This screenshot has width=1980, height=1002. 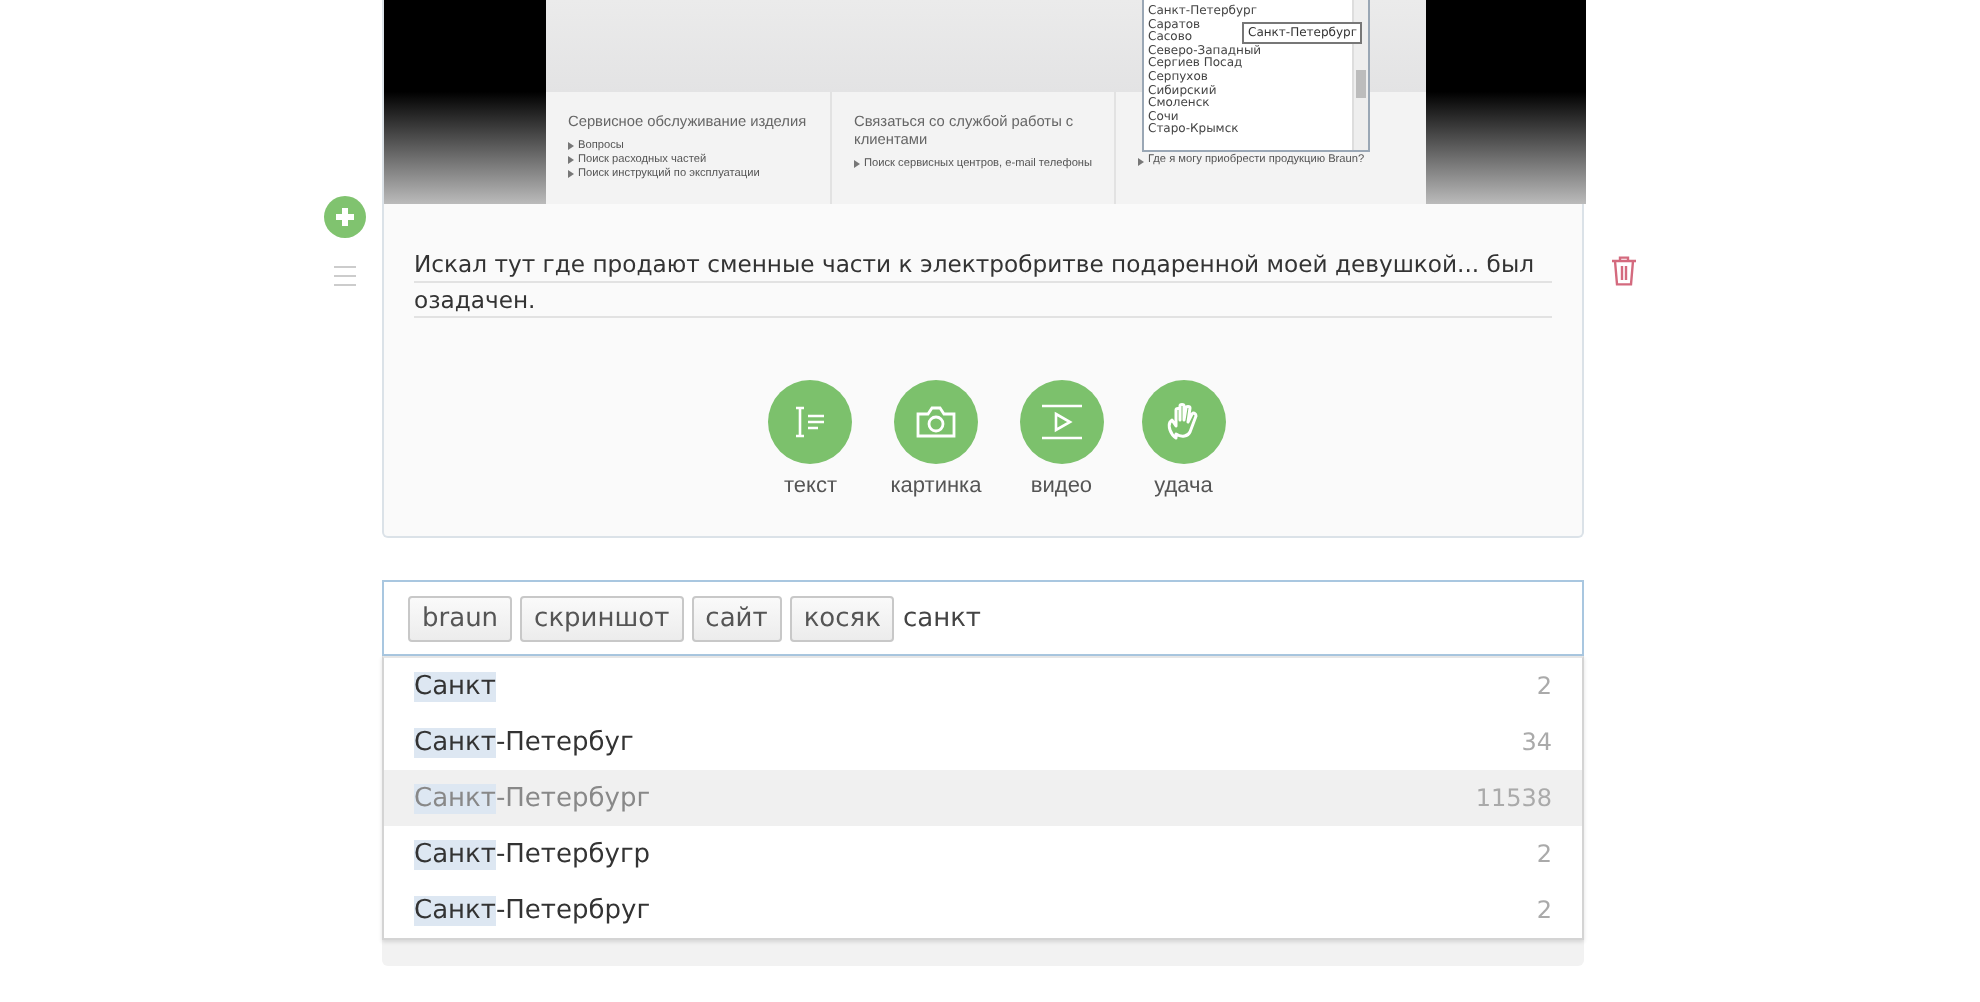 I want to click on plus-icon, so click(x=345, y=217).